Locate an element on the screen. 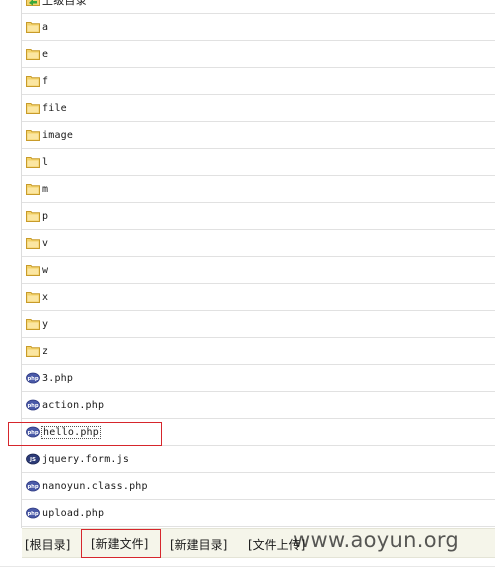 Image resolution: width=495 pixels, height=570 pixels. file-list-item: file is located at coordinates (258, 108).